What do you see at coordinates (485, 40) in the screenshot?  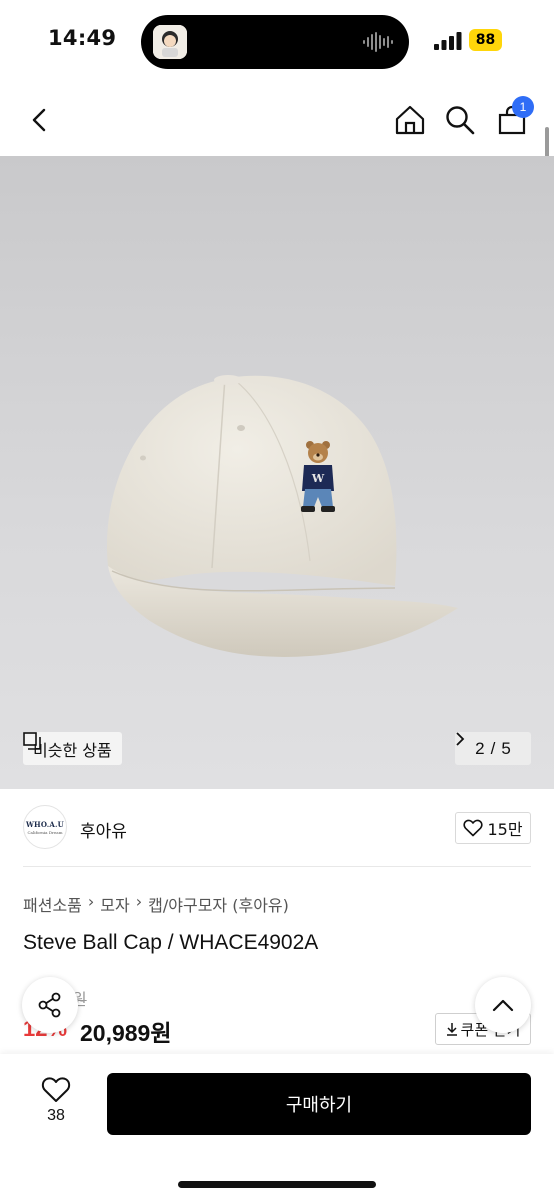 I see `battery-indicator: 88` at bounding box center [485, 40].